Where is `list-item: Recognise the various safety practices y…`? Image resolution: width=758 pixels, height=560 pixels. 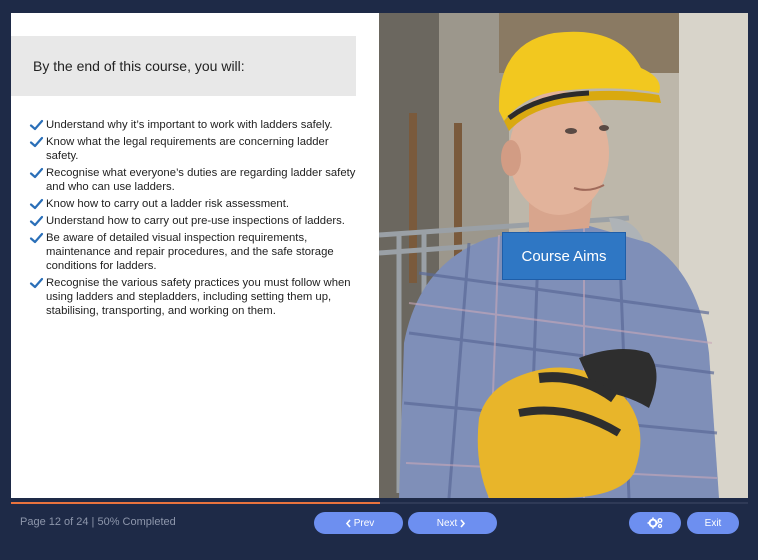
list-item: Recognise the various safety practices y… is located at coordinates (194, 297).